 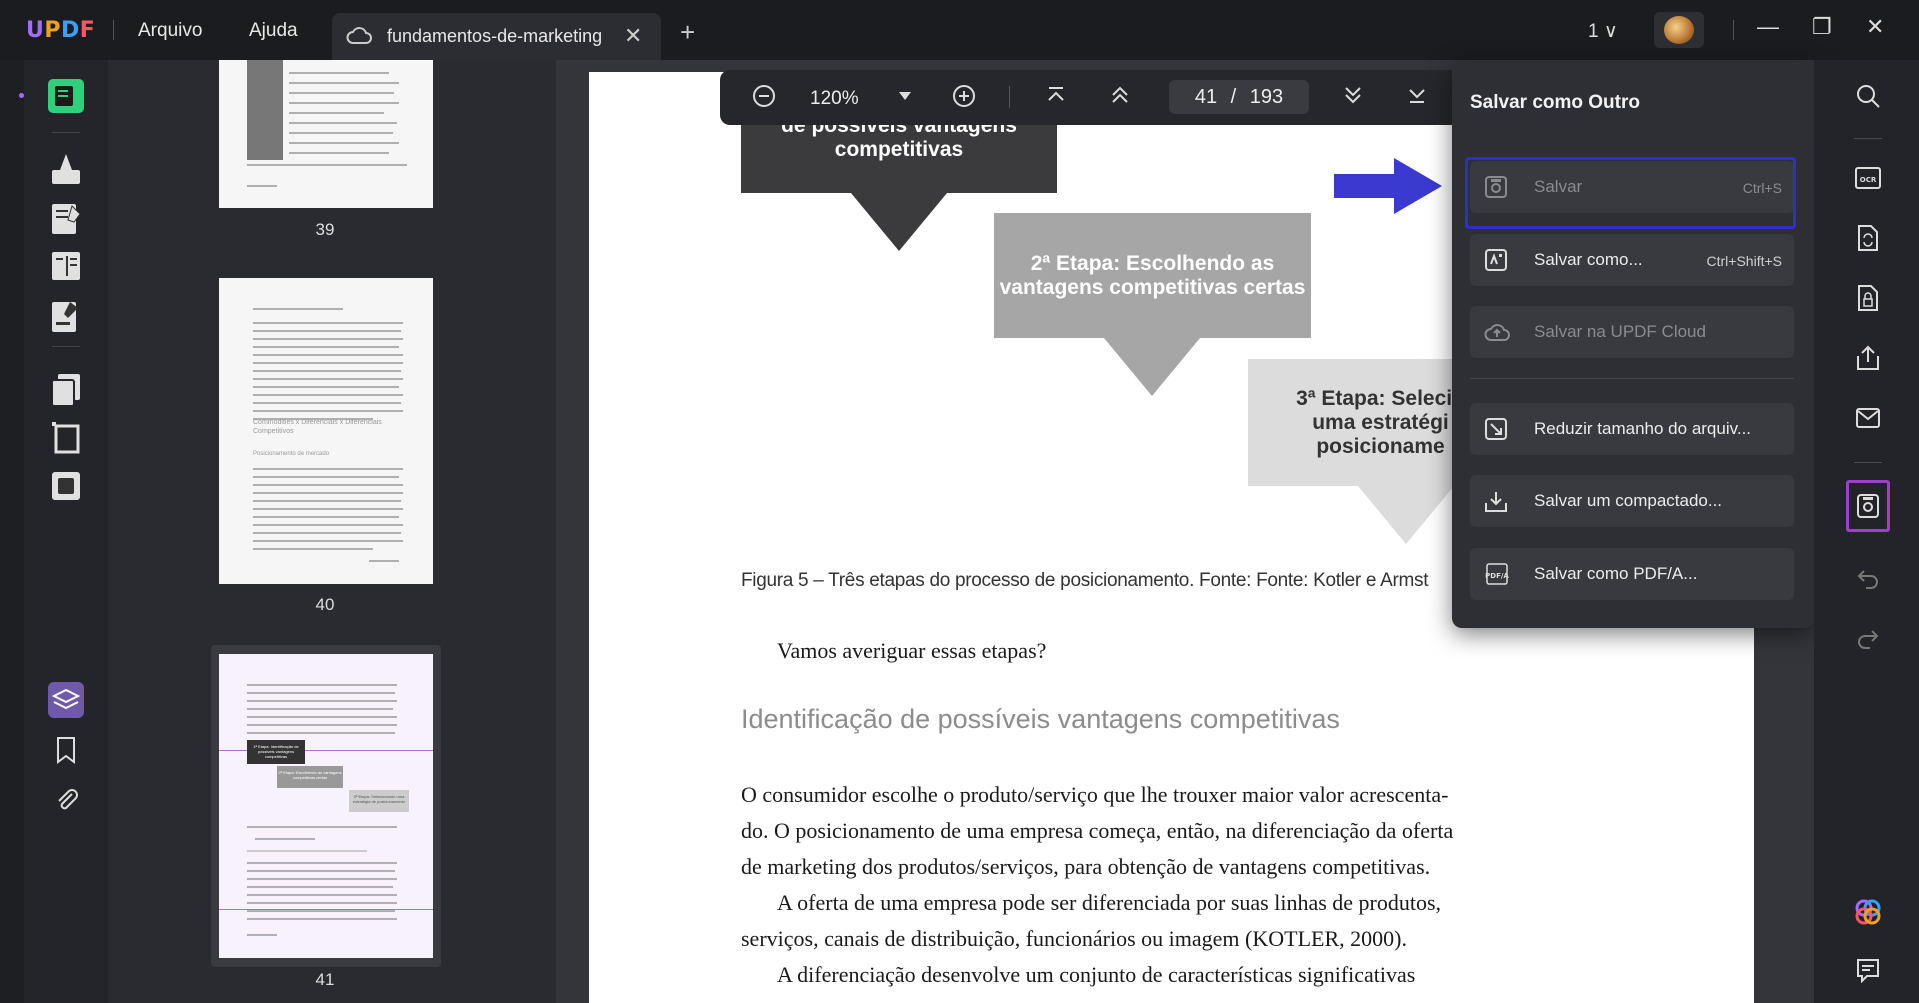 What do you see at coordinates (687, 32) in the screenshot?
I see `new-tab-button: +` at bounding box center [687, 32].